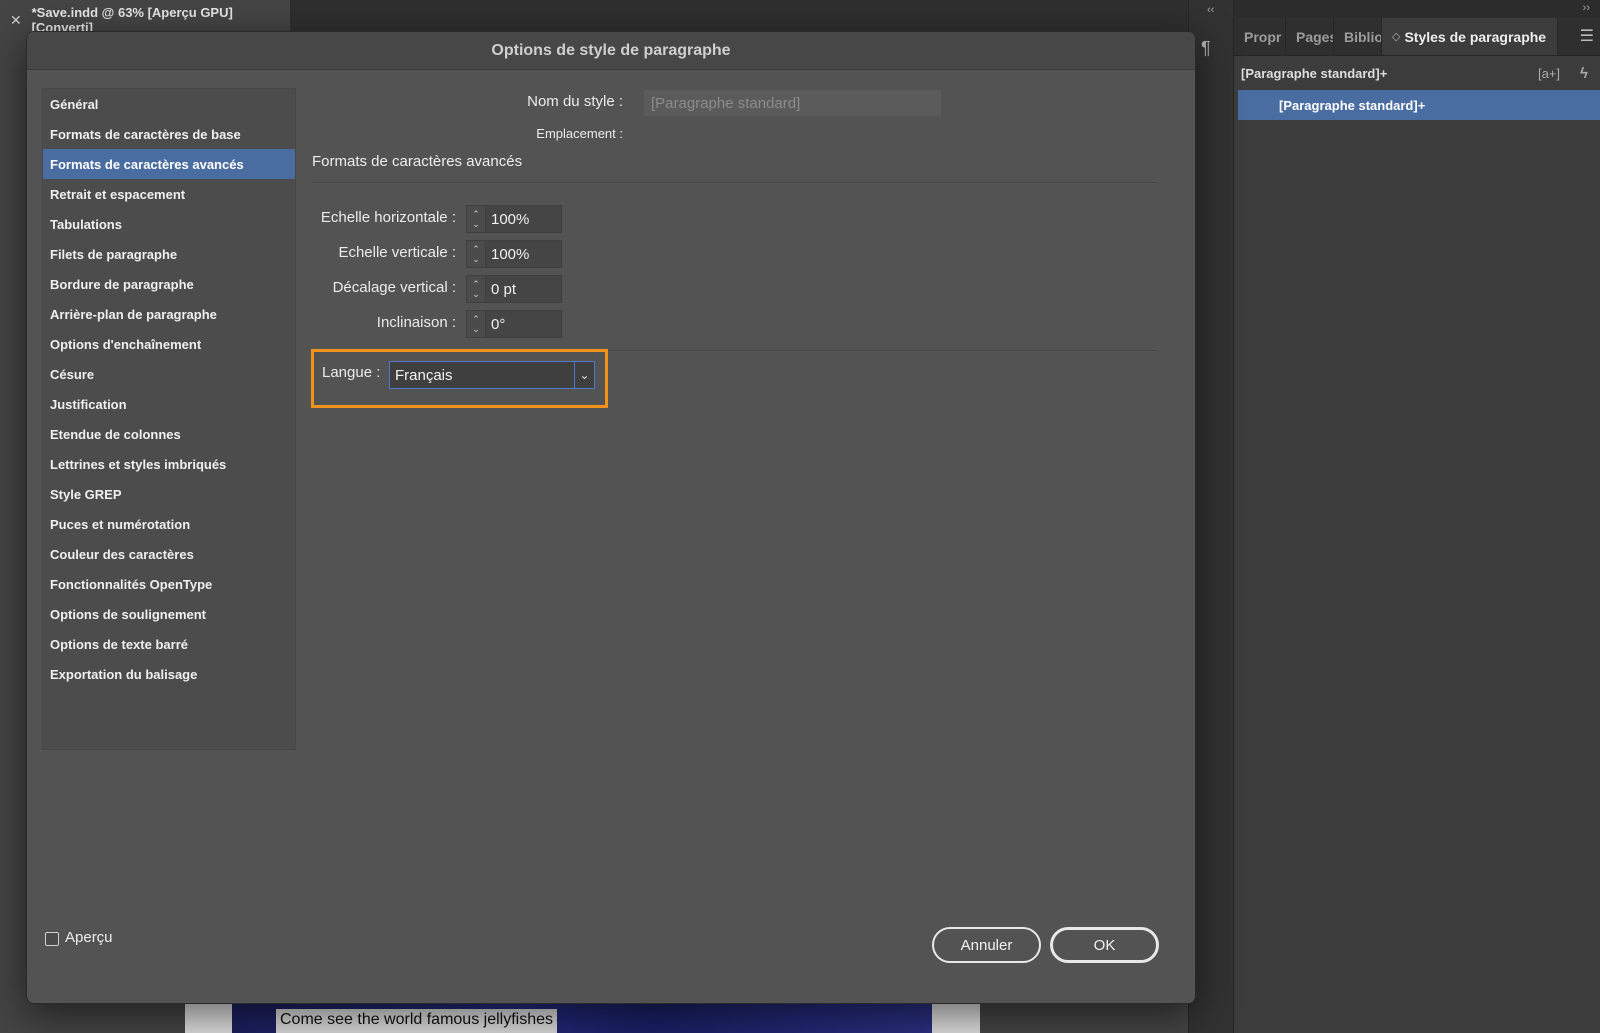  I want to click on section-divider, so click(734, 182).